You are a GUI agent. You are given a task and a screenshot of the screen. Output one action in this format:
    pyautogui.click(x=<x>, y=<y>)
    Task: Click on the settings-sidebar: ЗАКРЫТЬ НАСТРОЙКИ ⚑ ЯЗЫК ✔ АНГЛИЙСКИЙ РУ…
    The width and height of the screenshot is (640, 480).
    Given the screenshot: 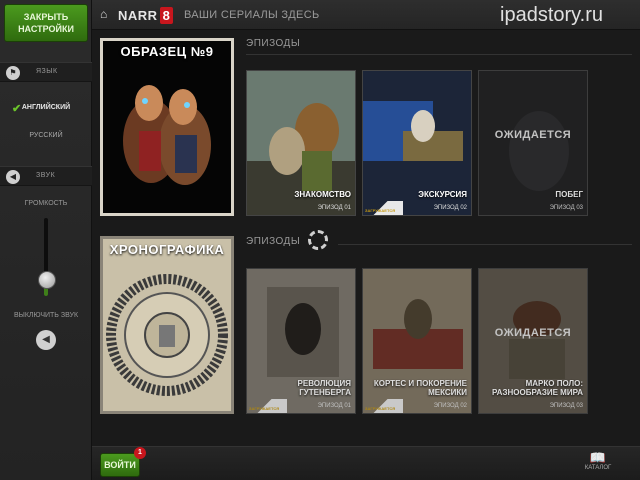 What is the action you would take?
    pyautogui.click(x=46, y=240)
    